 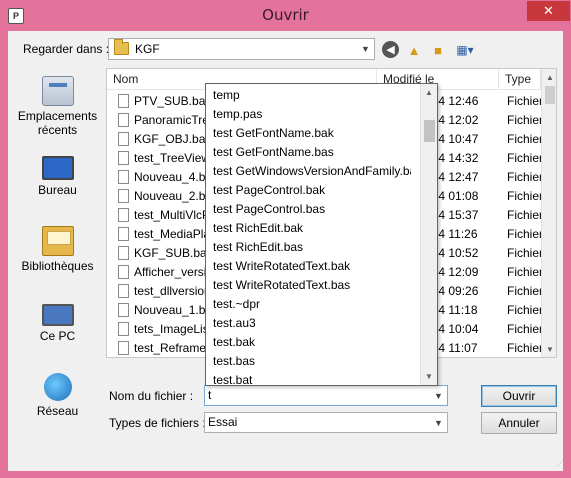 What do you see at coordinates (57, 266) in the screenshot?
I see `place-label: Bibliothèques` at bounding box center [57, 266].